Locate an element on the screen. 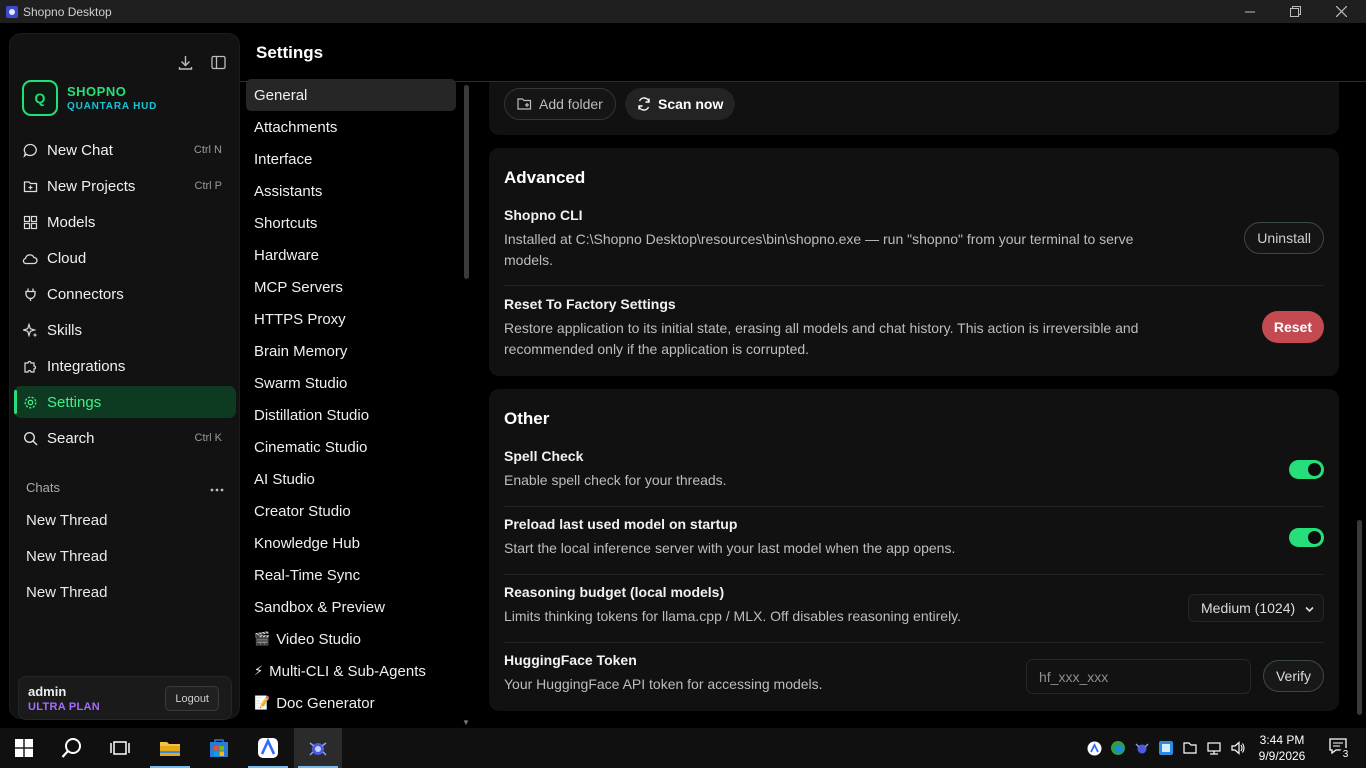 The width and height of the screenshot is (1366, 768). file-explorer-icon is located at coordinates (170, 748).